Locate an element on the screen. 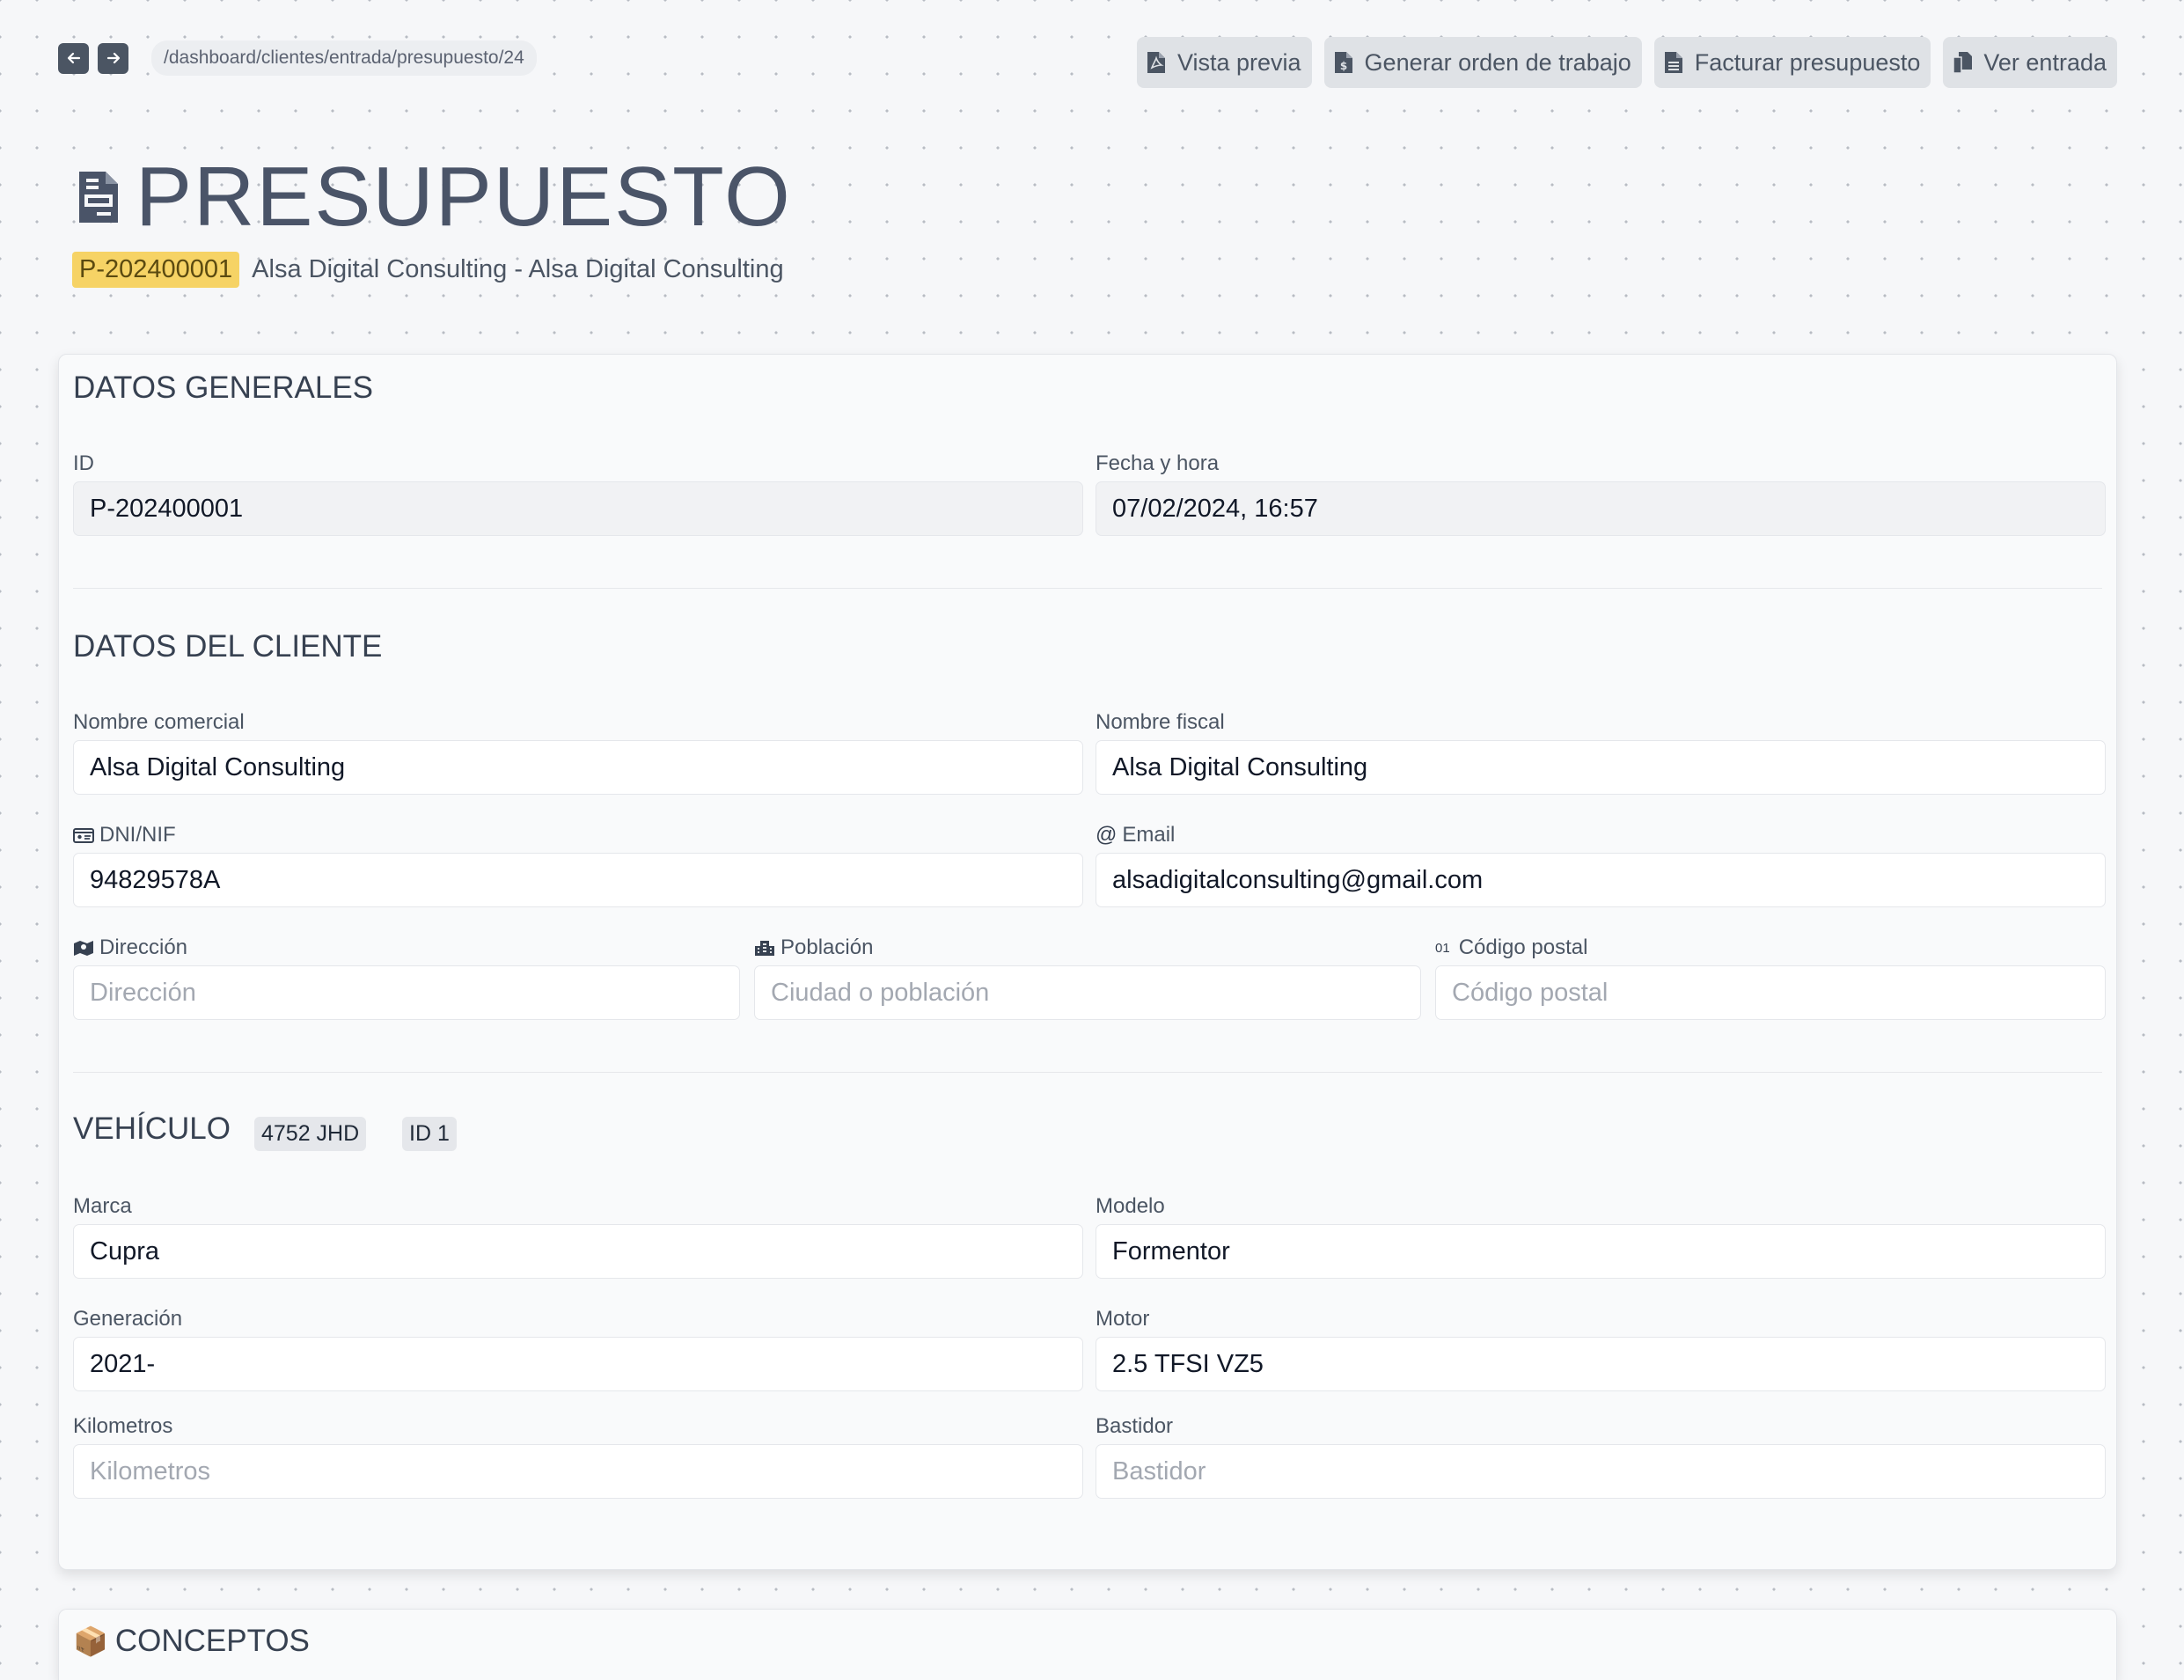 The height and width of the screenshot is (1680, 2184). preview-button: Vista previa is located at coordinates (1224, 62).